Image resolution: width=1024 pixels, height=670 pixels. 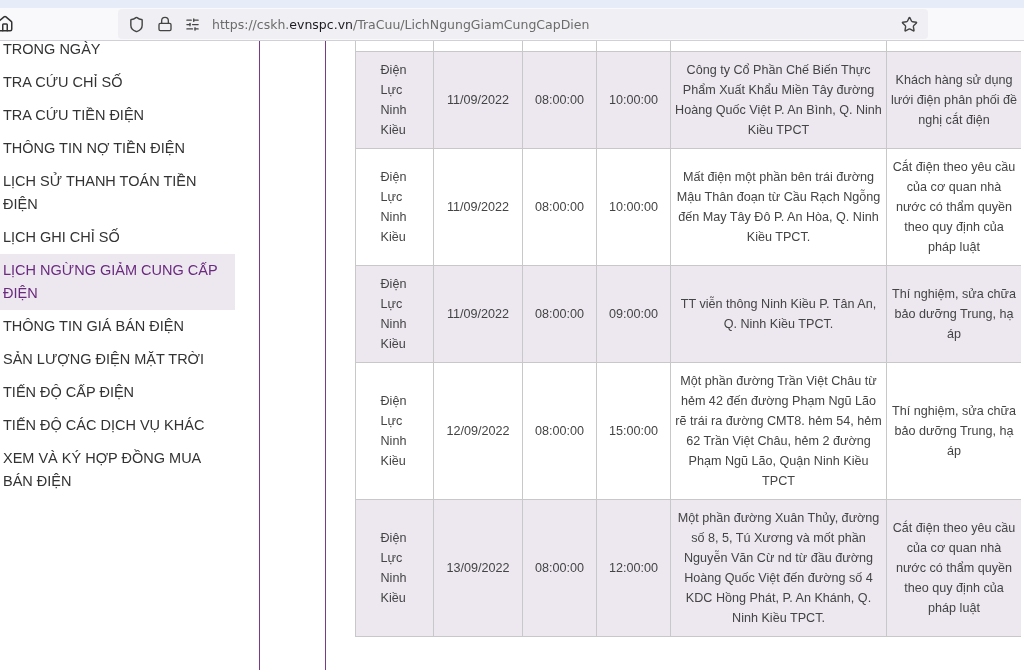 I want to click on table-cell: Mất điện một phần bên trái đường Mậu Thân đoạn từ Cầu Rạch Ngỗng đến May Tây Đô P. An Hòa, Q. Ninh Kiều TPCT., so click(x=778, y=207).